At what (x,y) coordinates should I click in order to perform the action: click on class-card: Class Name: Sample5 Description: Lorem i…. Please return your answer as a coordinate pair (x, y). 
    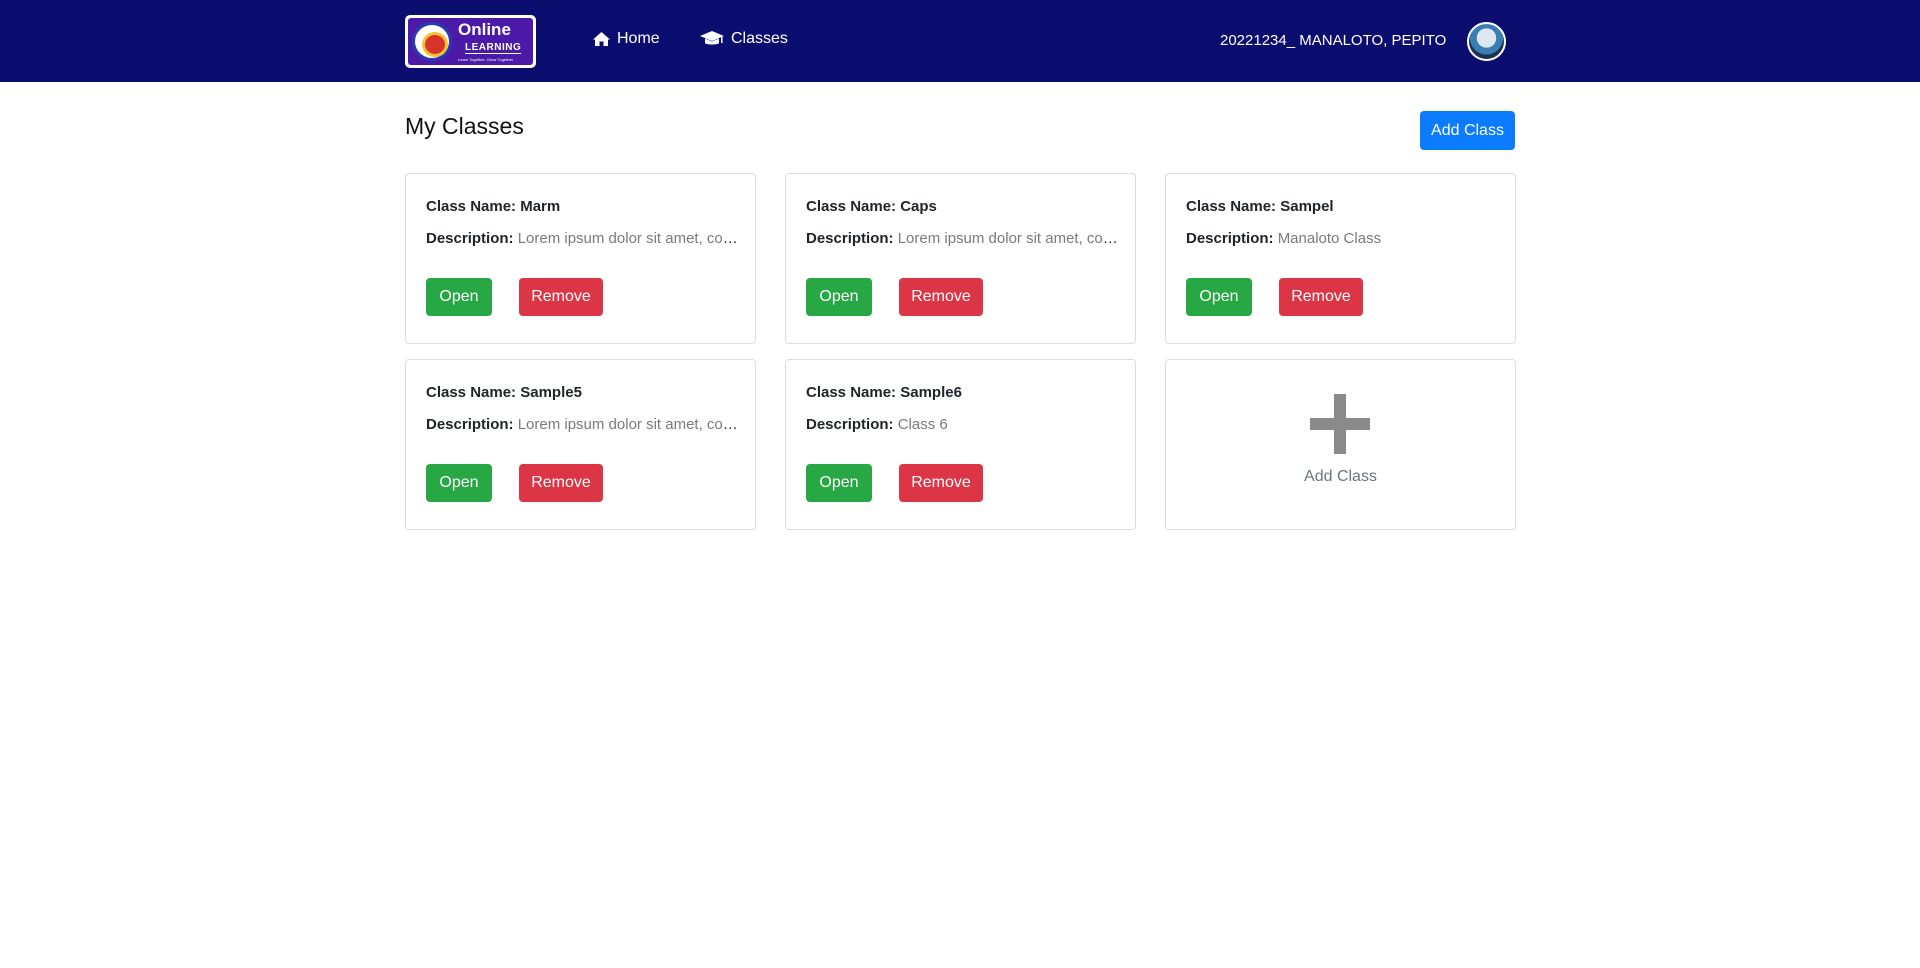
    Looking at the image, I should click on (580, 444).